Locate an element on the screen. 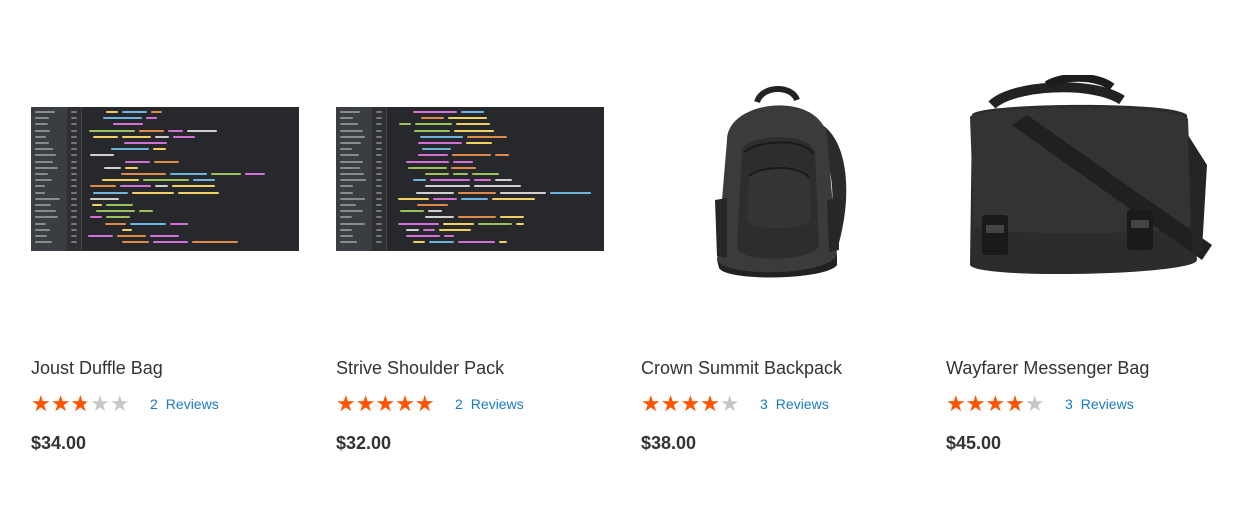  product-price: $32.00 is located at coordinates (364, 443).